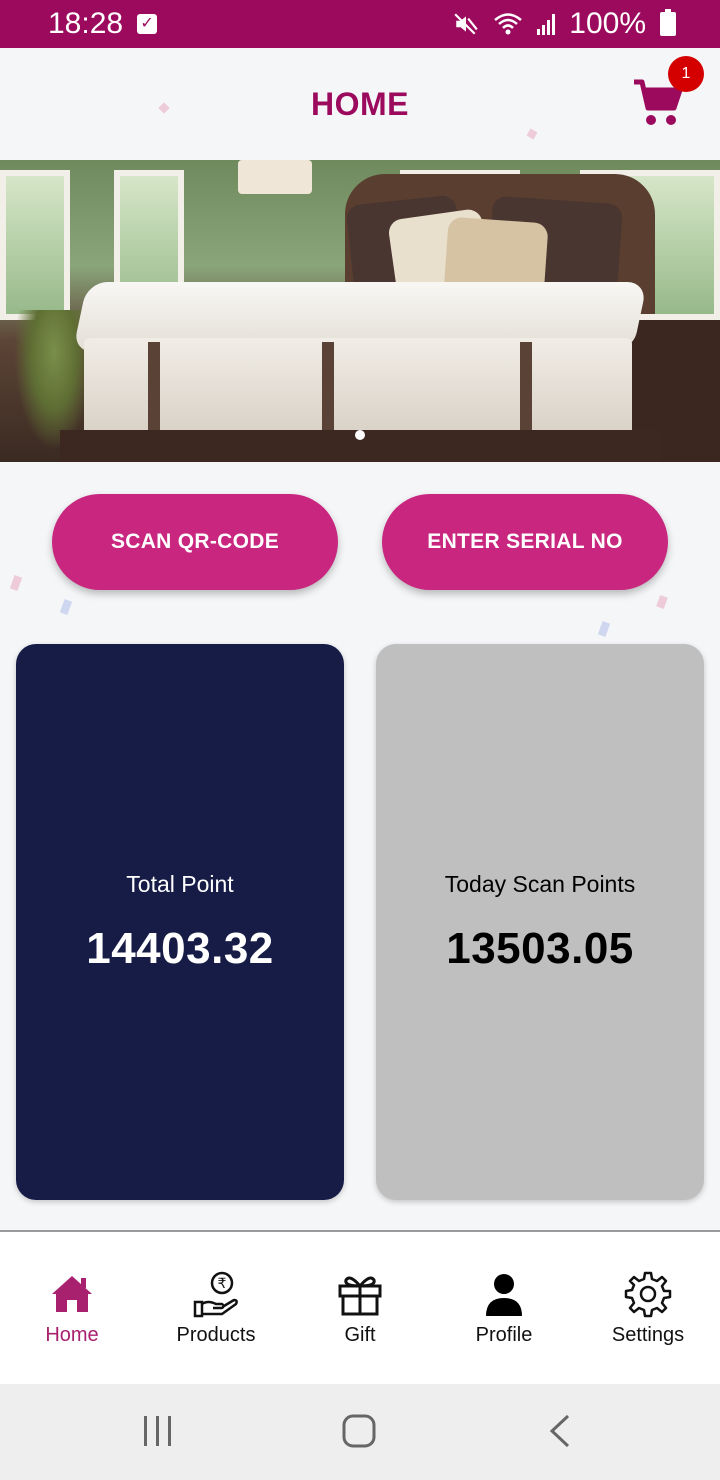 The height and width of the screenshot is (1480, 720). What do you see at coordinates (686, 74) in the screenshot?
I see `cart-badge: 1` at bounding box center [686, 74].